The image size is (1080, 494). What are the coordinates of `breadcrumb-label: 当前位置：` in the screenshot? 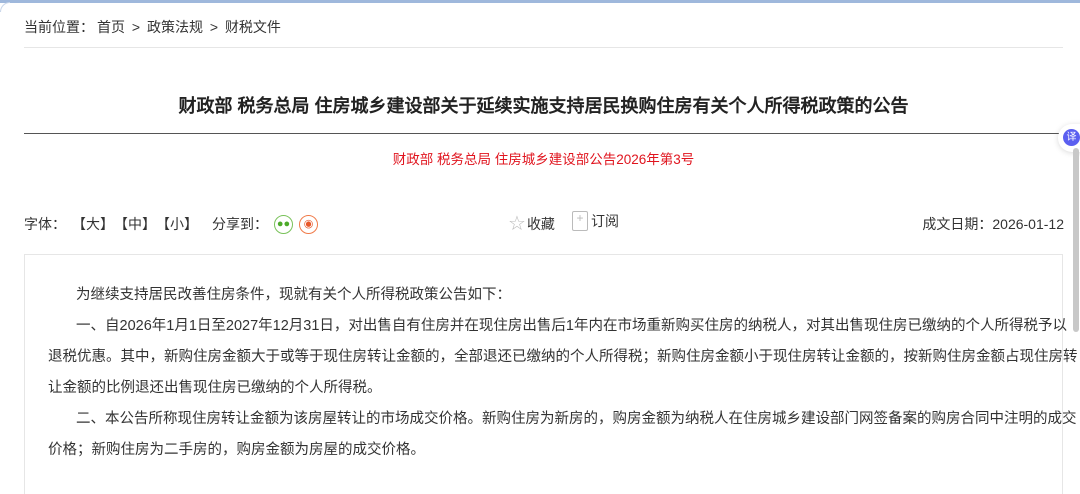 It's located at (59, 27).